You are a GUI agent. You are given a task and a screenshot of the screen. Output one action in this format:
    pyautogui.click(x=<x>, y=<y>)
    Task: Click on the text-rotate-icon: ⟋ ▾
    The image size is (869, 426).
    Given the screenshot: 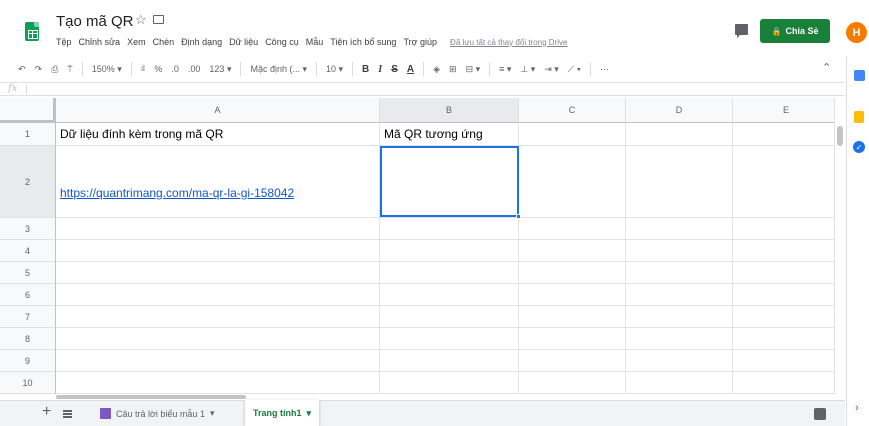 What is the action you would take?
    pyautogui.click(x=574, y=69)
    